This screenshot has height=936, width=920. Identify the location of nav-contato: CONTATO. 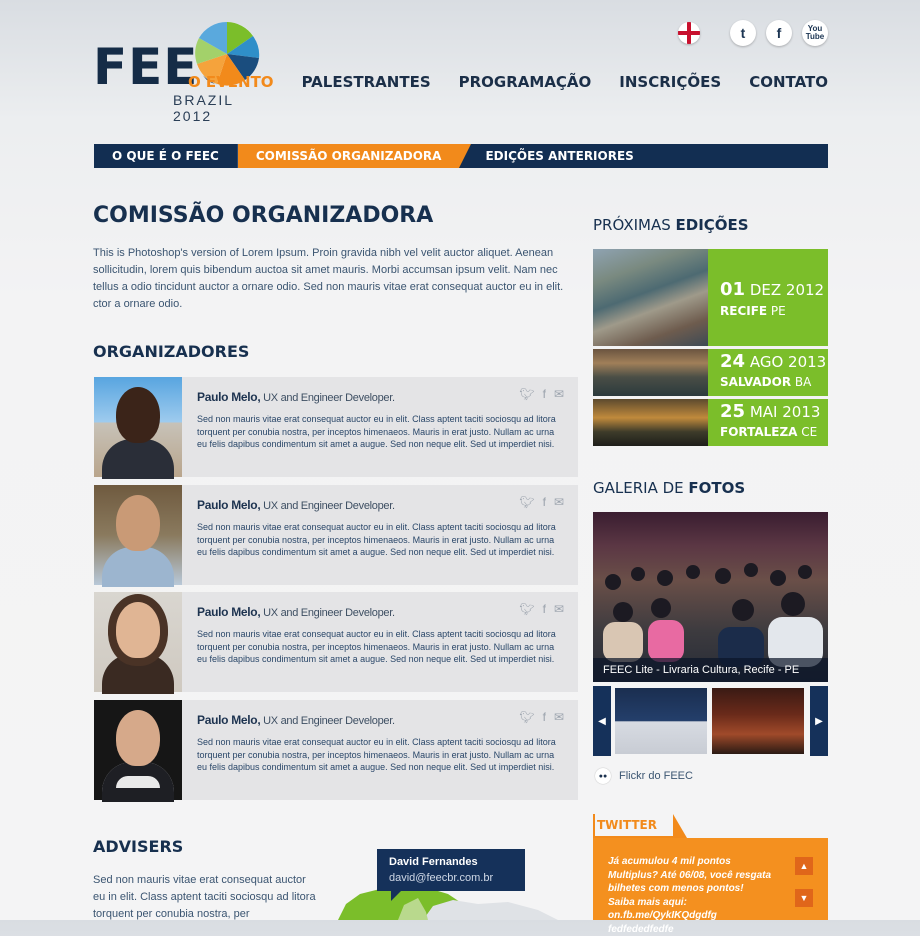
(788, 82).